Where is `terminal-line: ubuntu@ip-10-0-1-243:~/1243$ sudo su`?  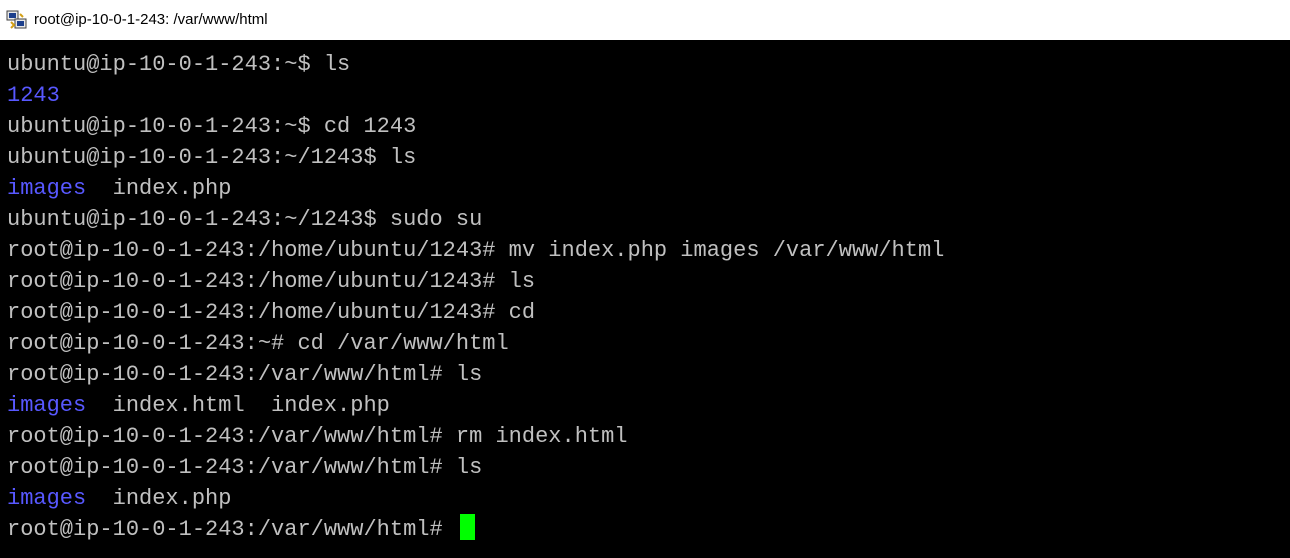 terminal-line: ubuntu@ip-10-0-1-243:~/1243$ sudo su is located at coordinates (245, 219).